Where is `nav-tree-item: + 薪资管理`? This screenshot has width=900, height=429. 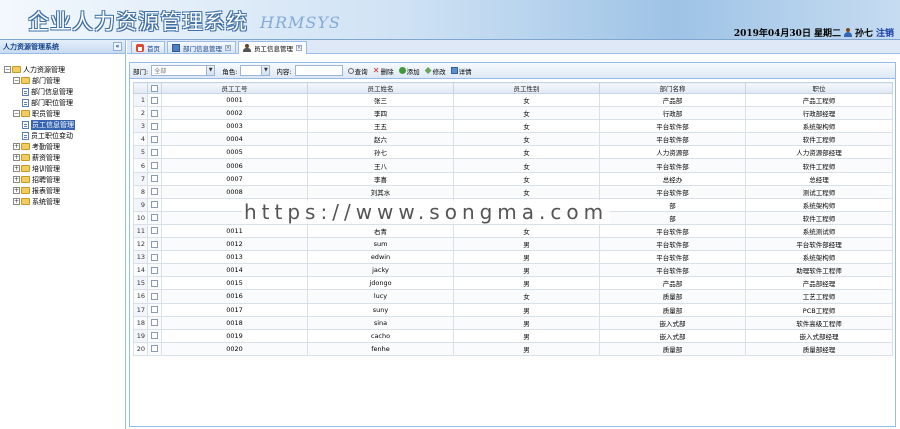 nav-tree-item: + 薪资管理 is located at coordinates (62, 157).